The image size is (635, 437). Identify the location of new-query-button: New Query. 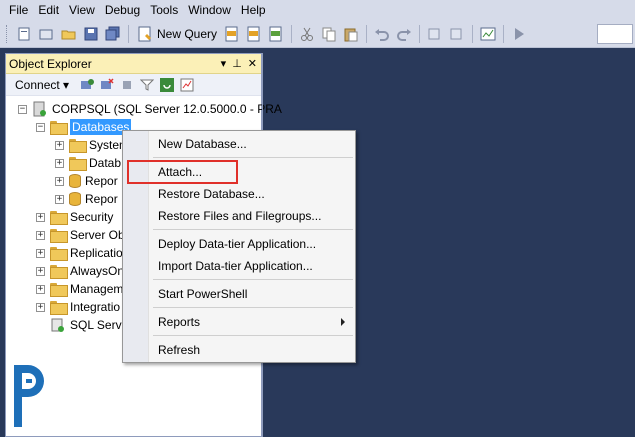
(177, 34).